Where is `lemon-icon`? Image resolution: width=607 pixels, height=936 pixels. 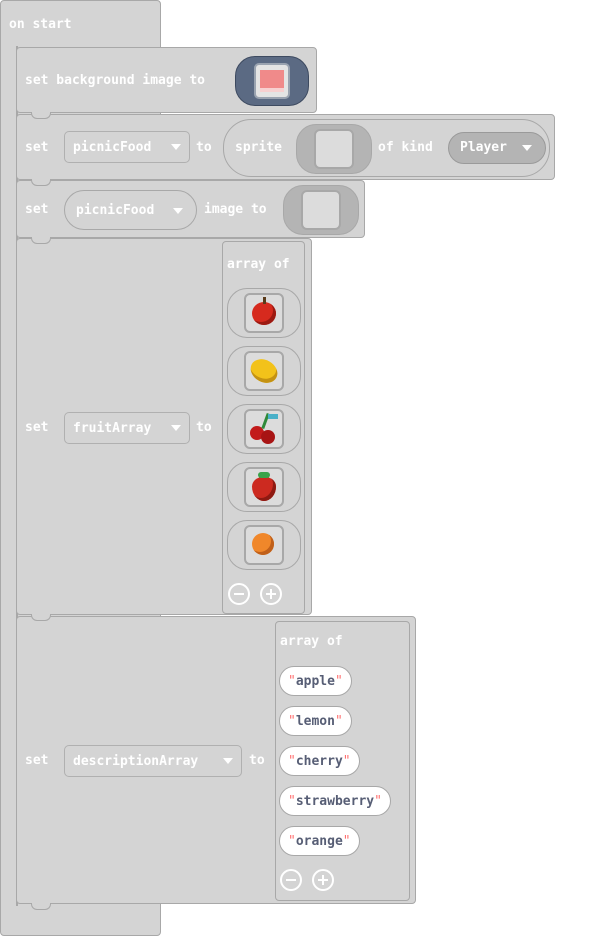
lemon-icon is located at coordinates (264, 371).